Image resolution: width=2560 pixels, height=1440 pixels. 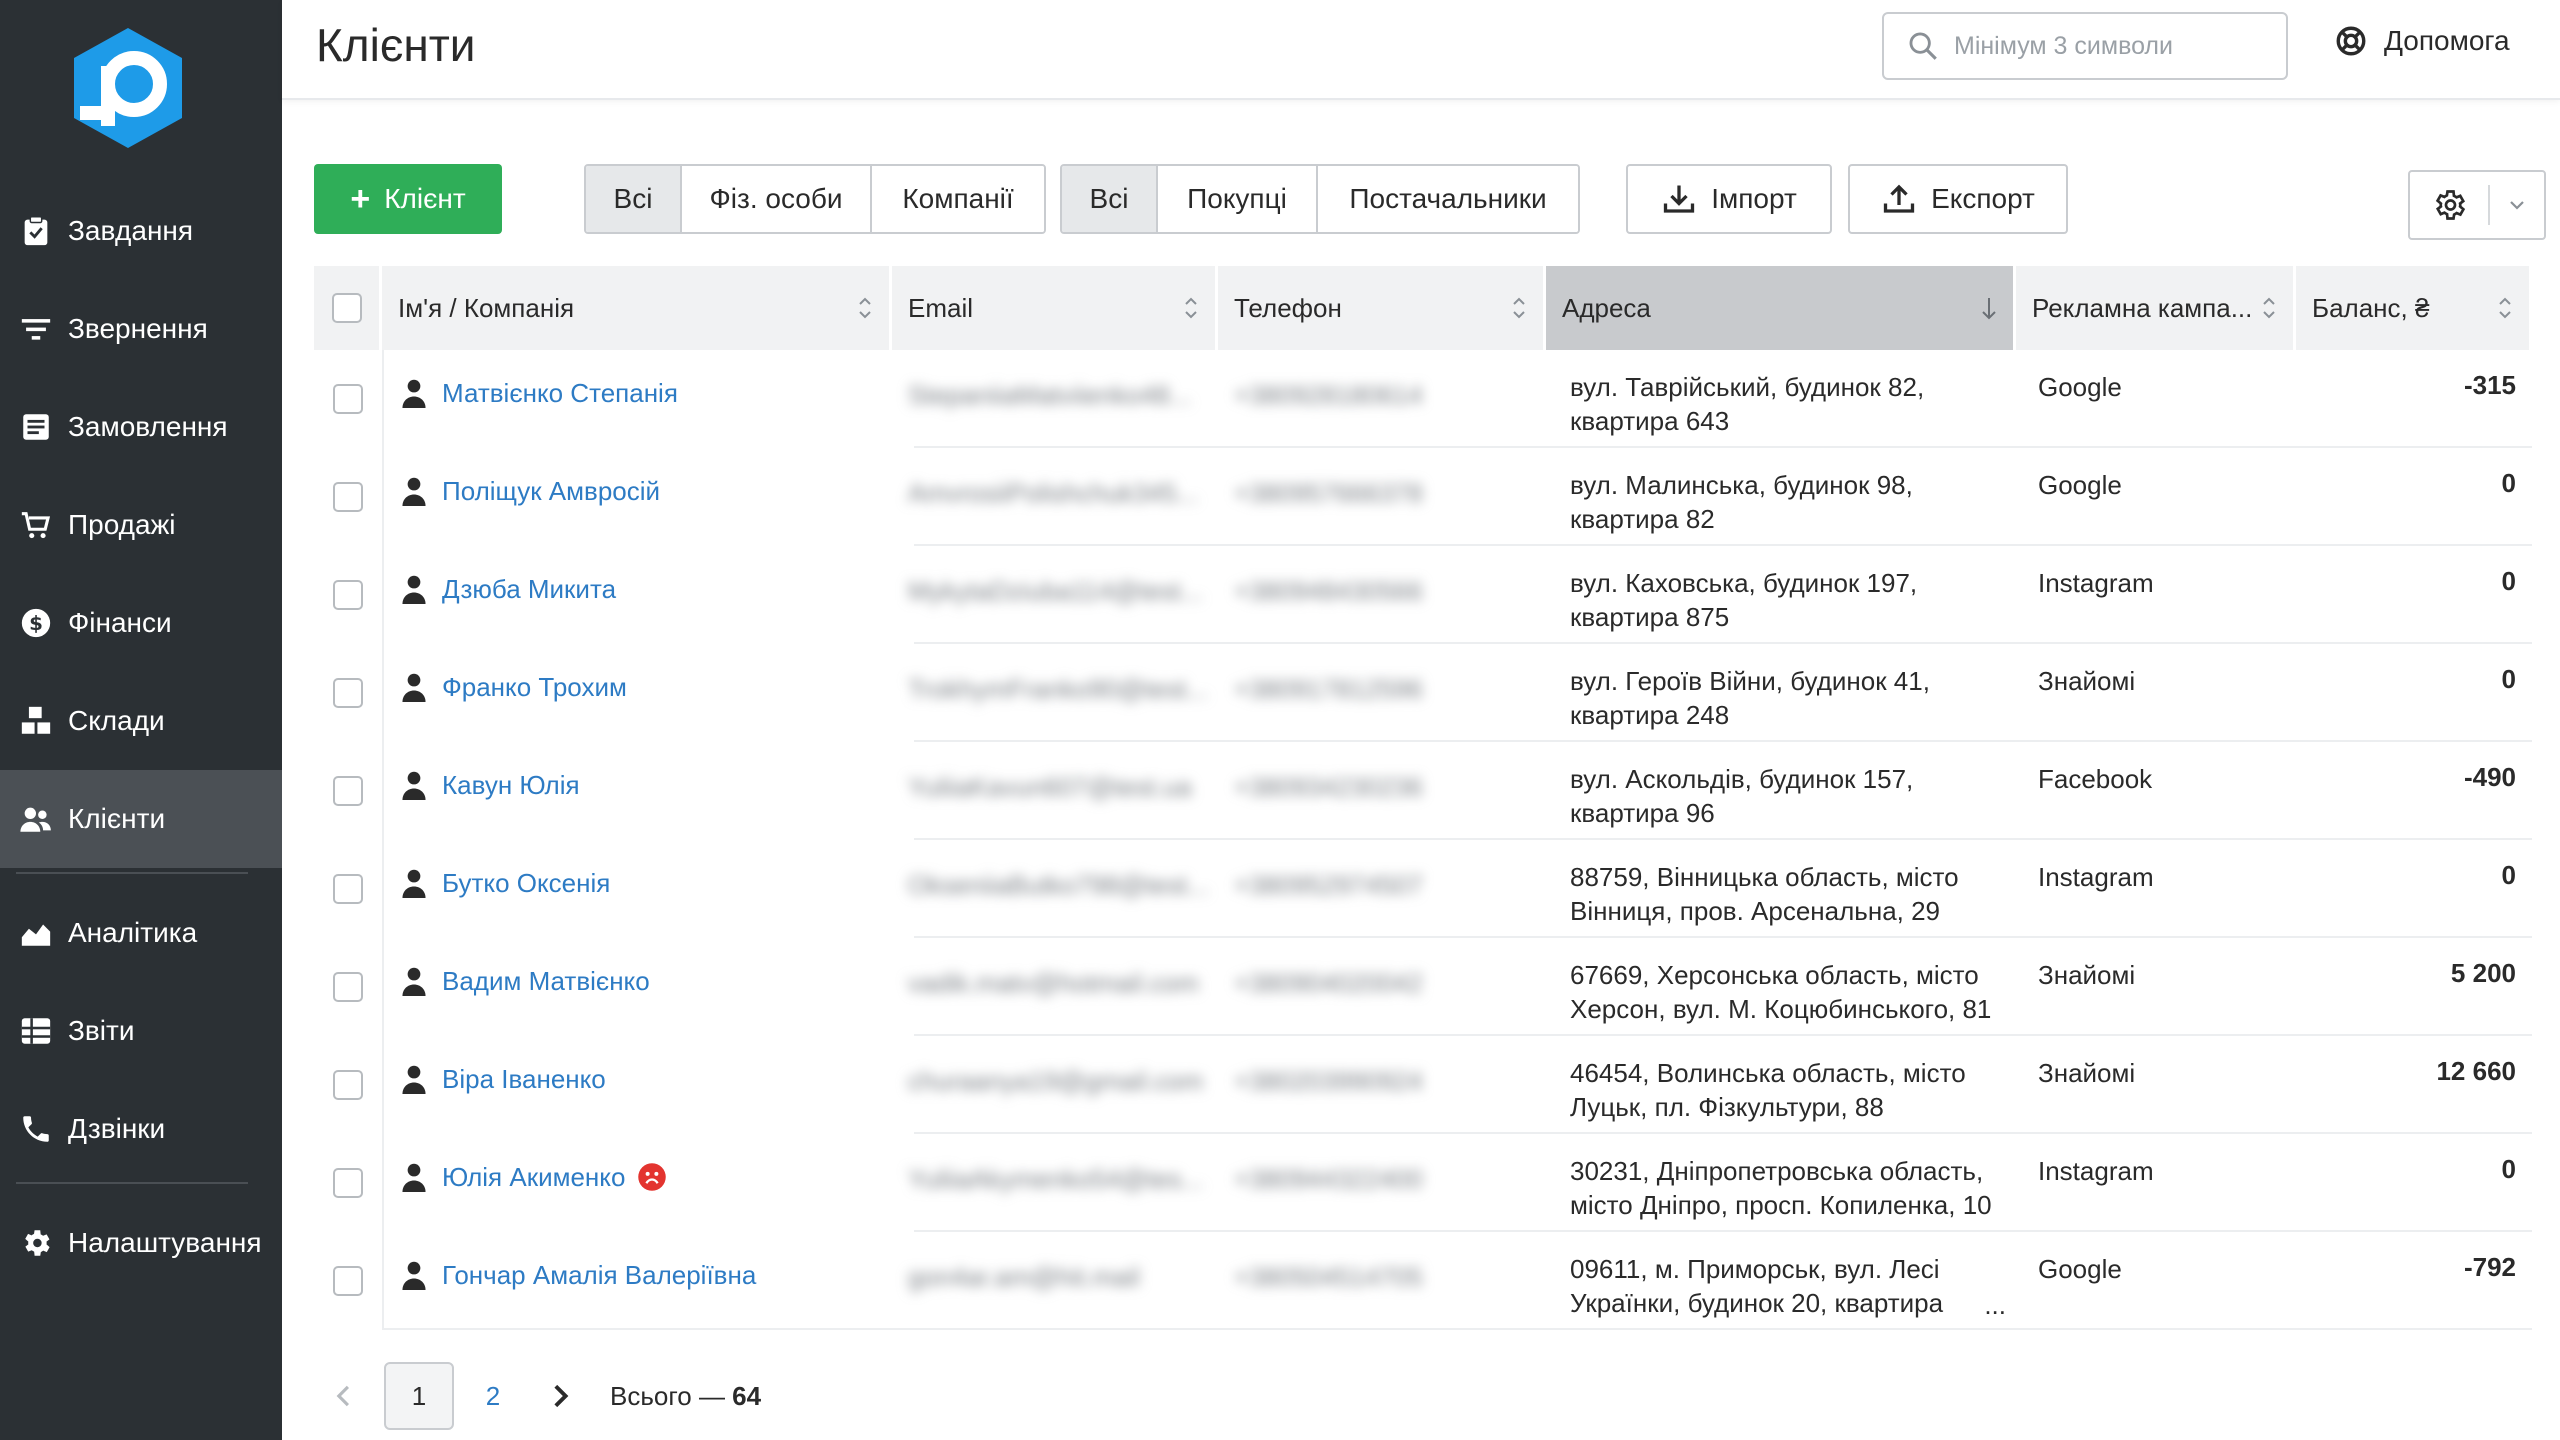 I want to click on search-box, so click(x=2085, y=46).